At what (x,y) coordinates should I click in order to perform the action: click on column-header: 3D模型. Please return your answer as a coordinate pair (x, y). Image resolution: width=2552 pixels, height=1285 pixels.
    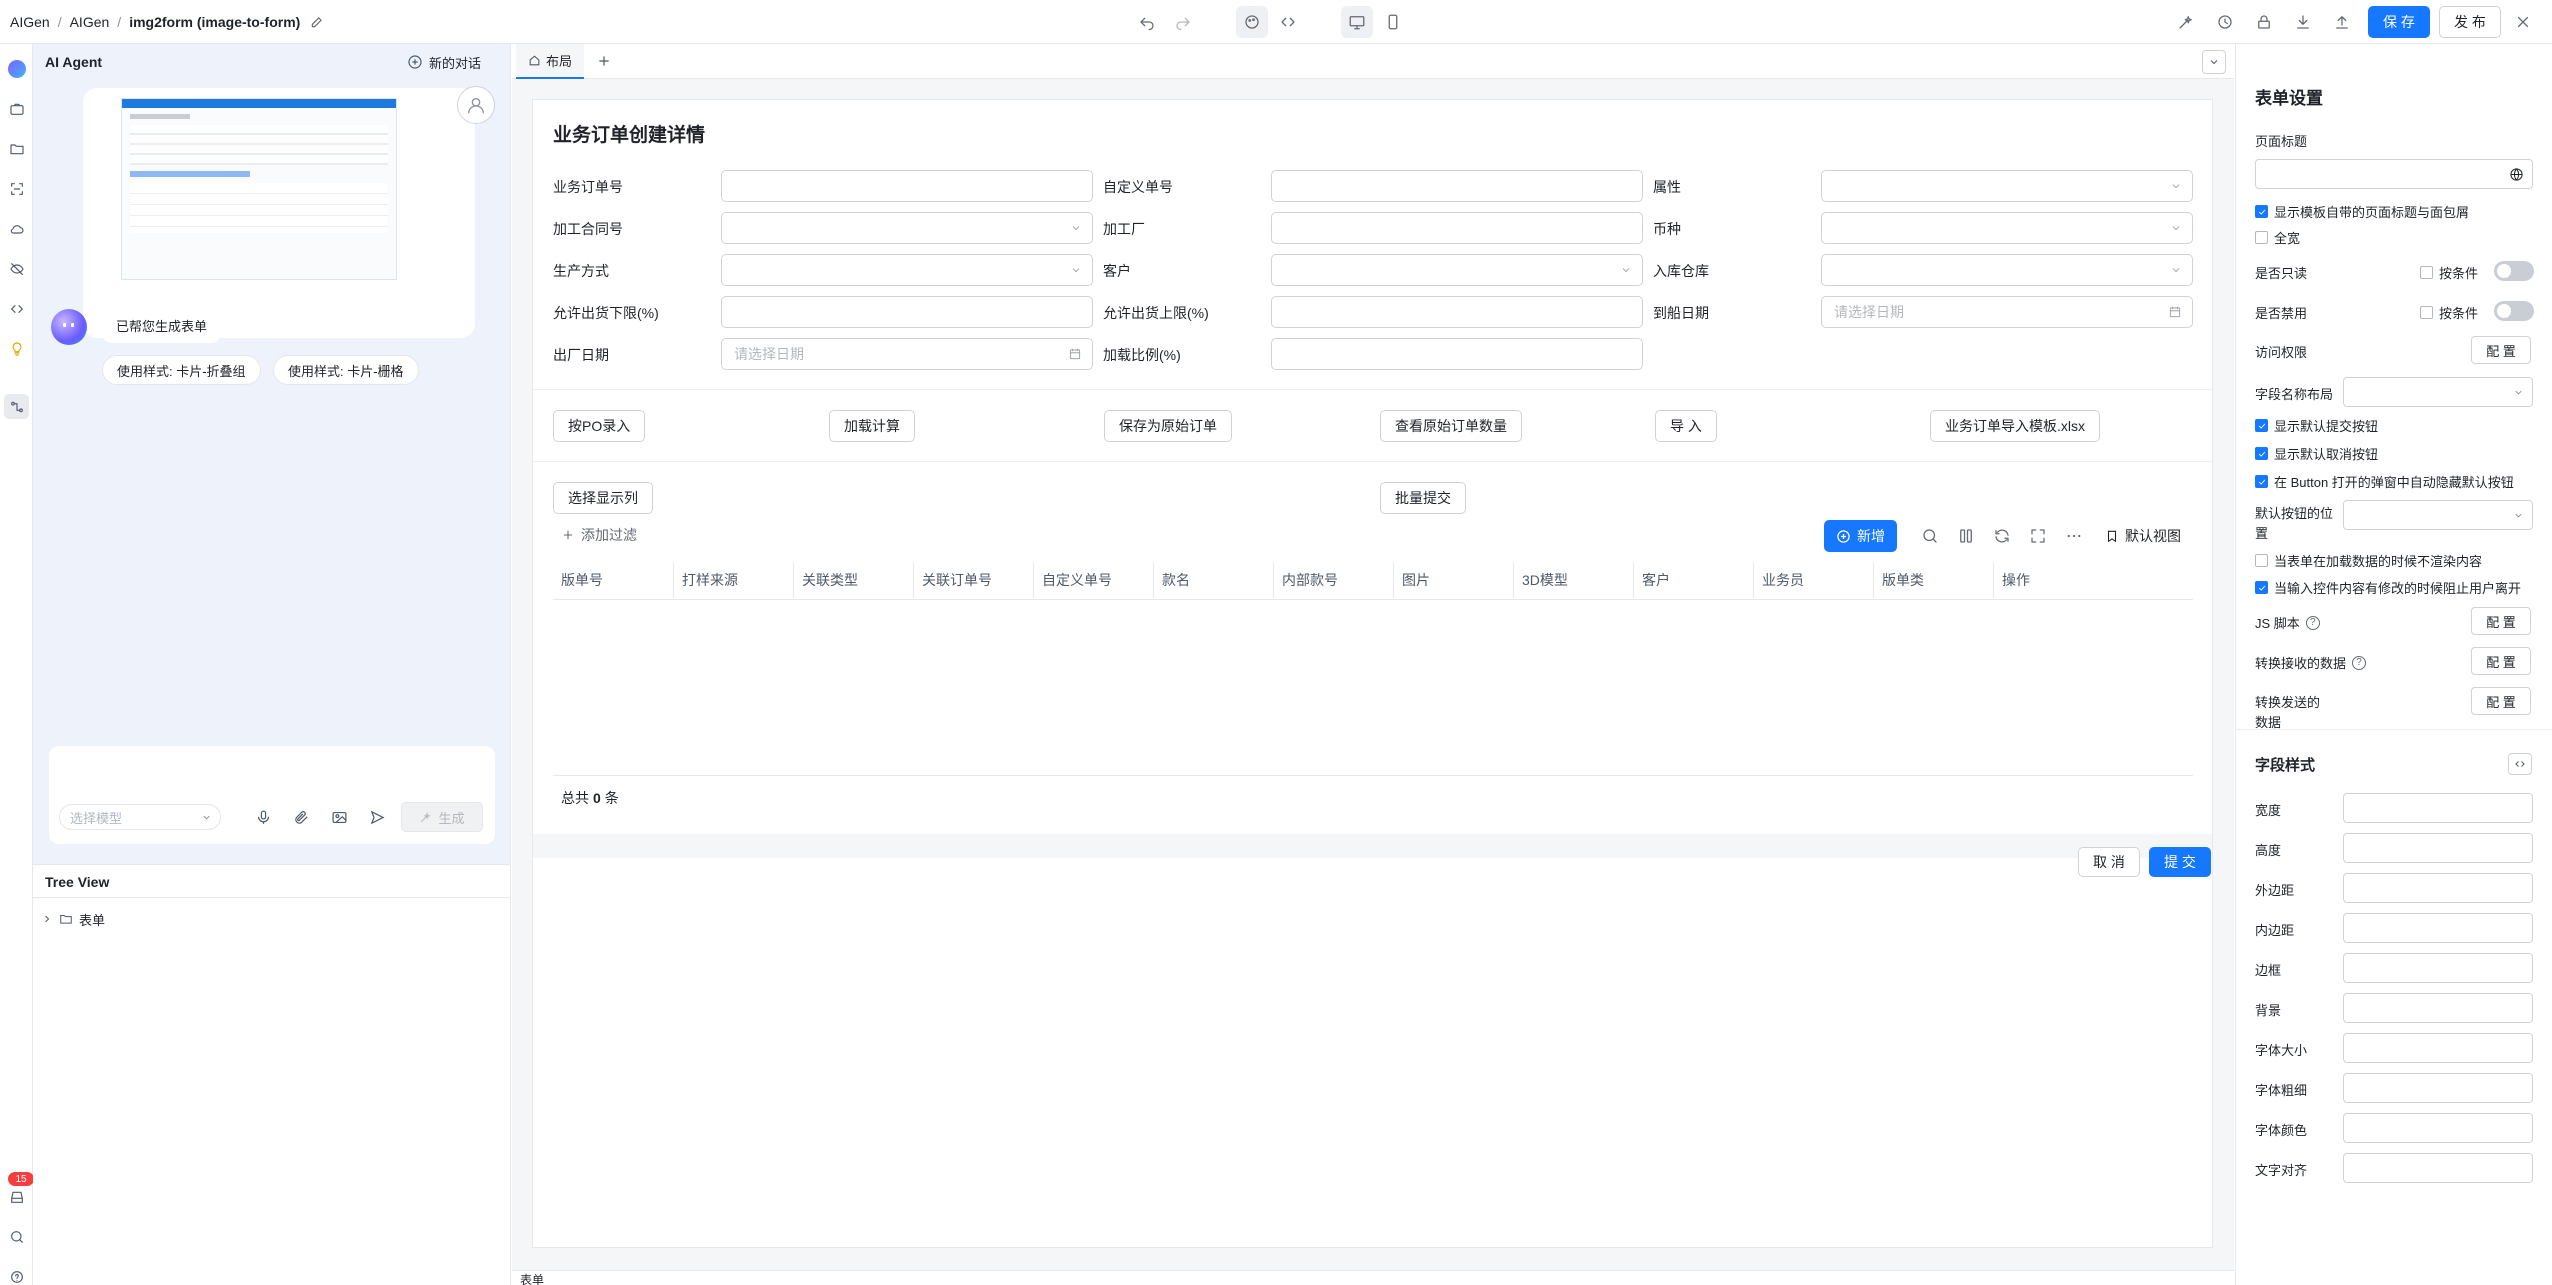
    Looking at the image, I should click on (1540, 580).